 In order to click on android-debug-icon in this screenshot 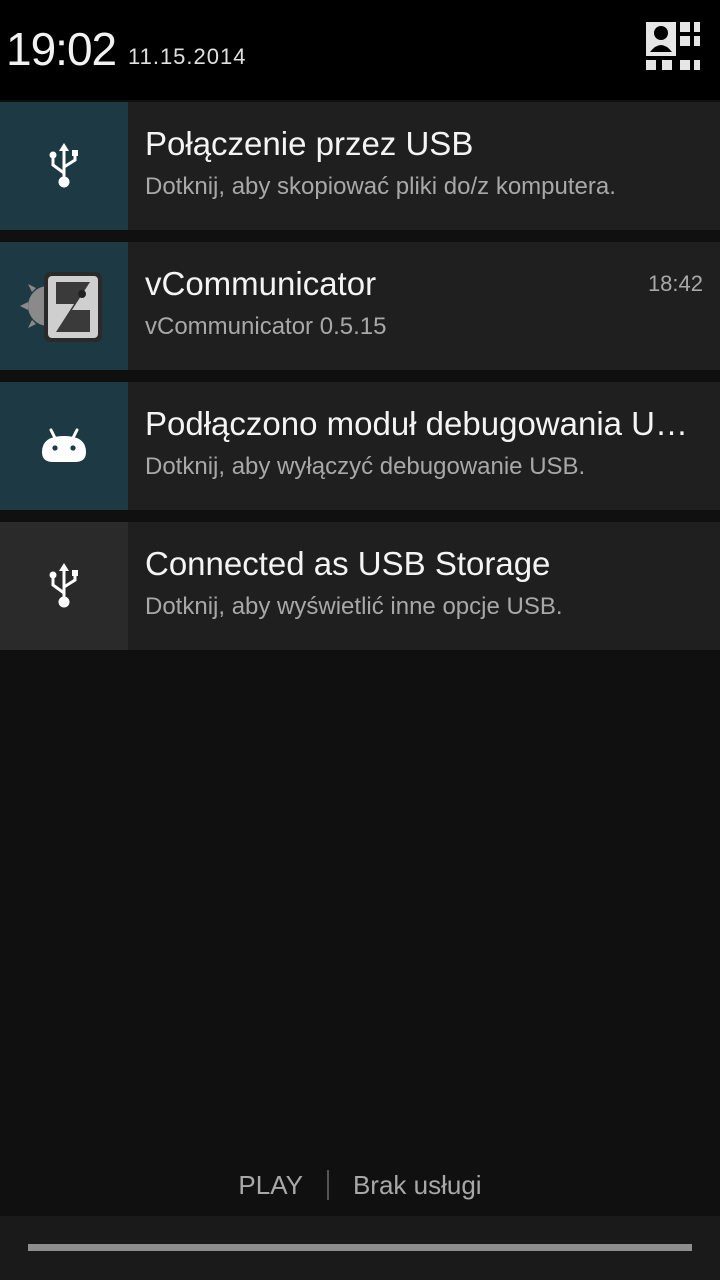, I will do `click(64, 445)`.